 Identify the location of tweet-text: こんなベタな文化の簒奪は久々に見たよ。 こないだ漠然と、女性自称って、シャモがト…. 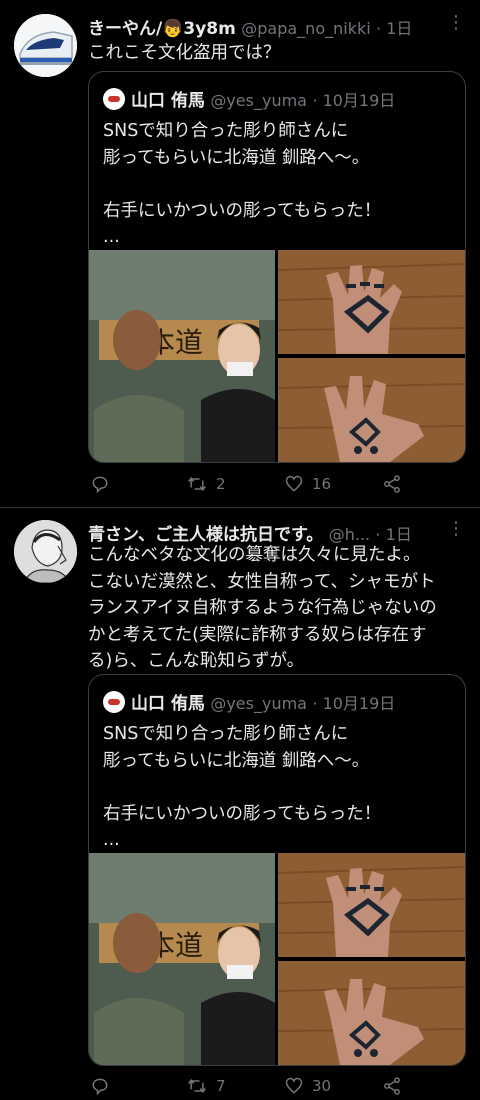
(262, 608).